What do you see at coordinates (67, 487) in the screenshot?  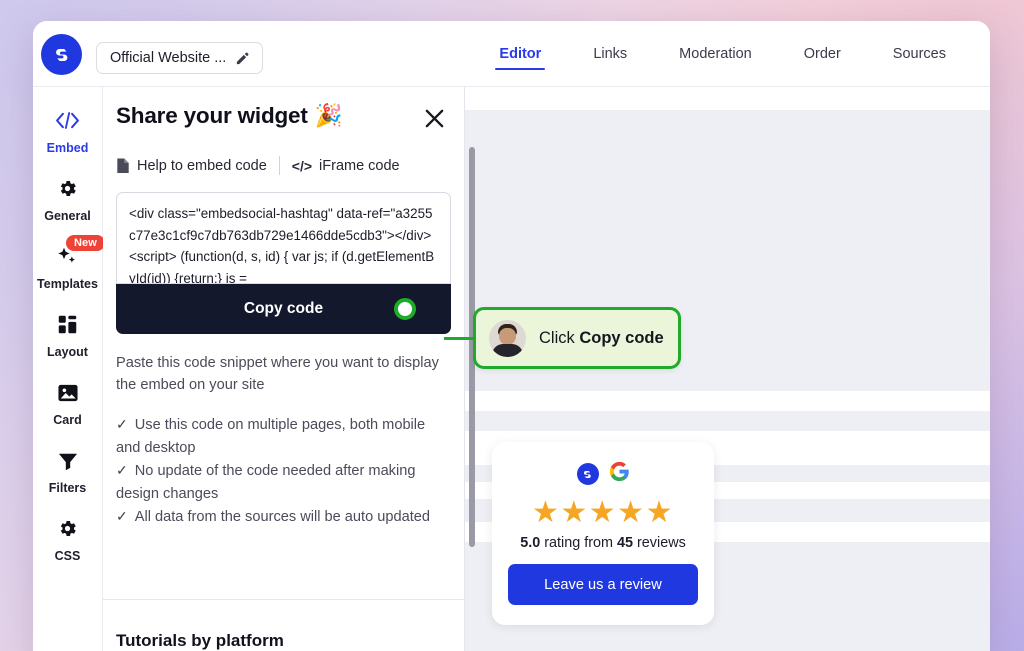 I see `sidebar-item-label: Filters` at bounding box center [67, 487].